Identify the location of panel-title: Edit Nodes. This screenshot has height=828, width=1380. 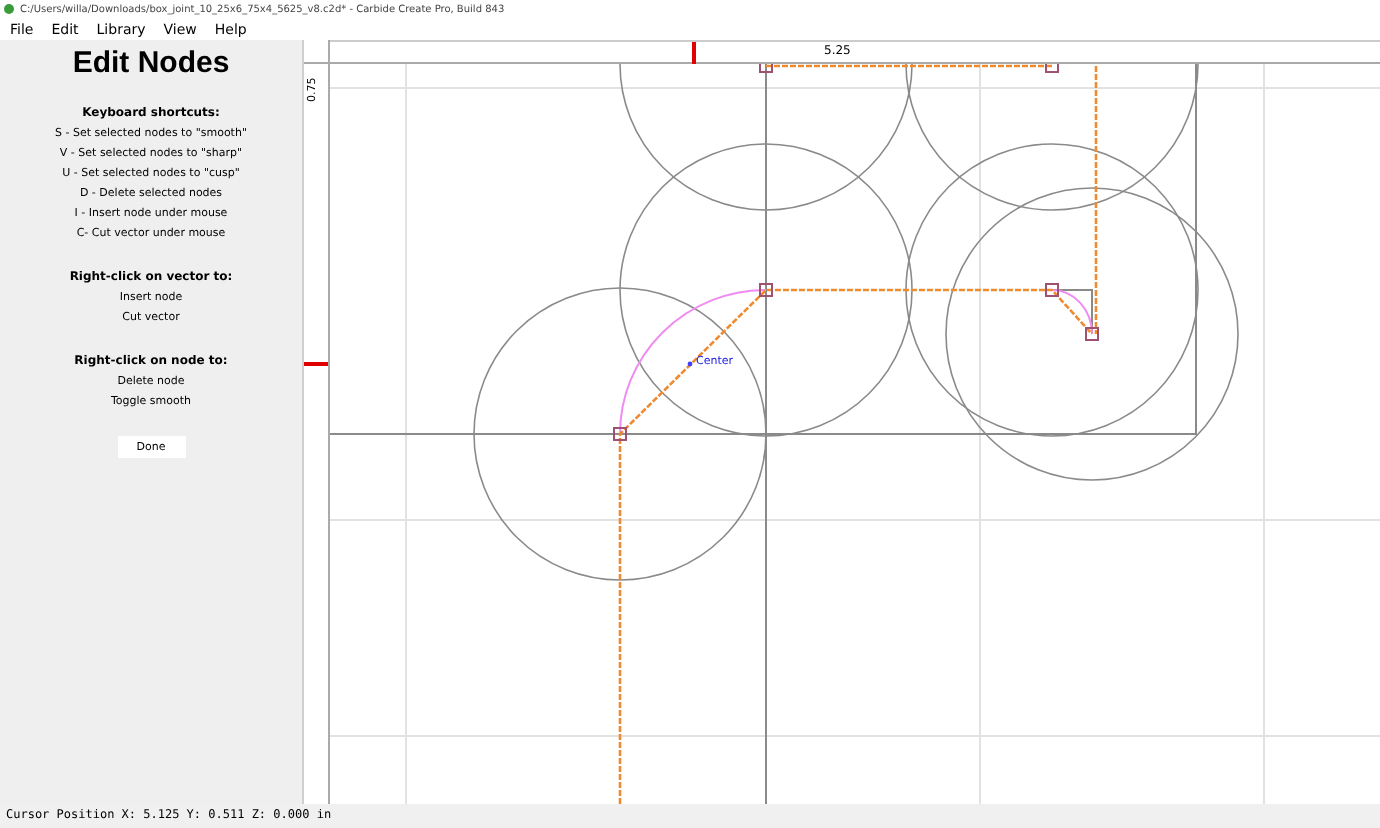
(151, 63).